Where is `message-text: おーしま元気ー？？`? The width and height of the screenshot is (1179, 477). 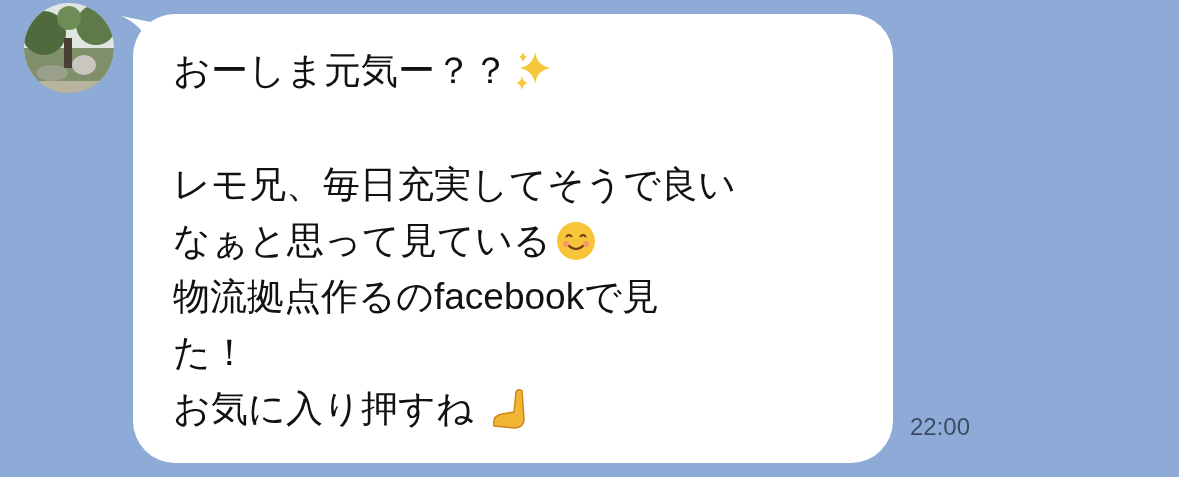
message-text: おーしま元気ー？？ is located at coordinates (341, 71).